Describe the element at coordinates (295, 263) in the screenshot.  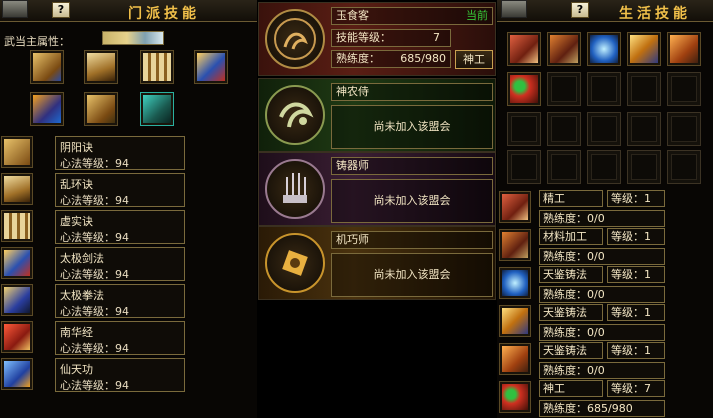
I see `mechanism-emblem-icon` at that location.